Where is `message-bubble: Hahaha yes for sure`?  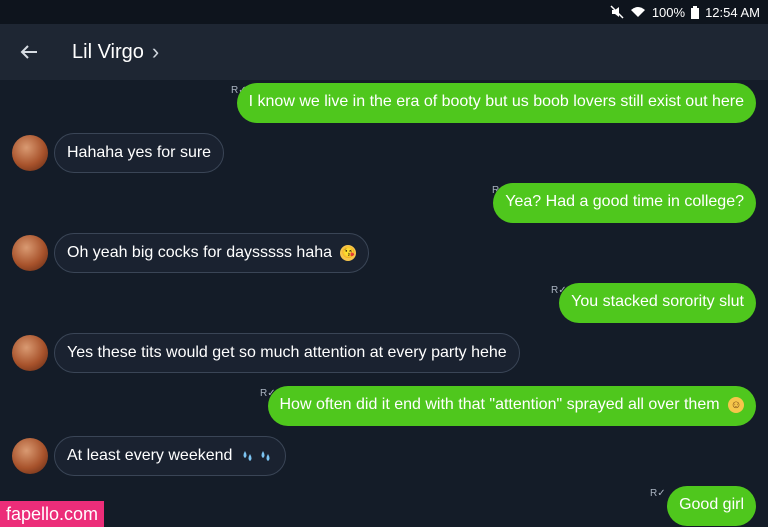 message-bubble: Hahaha yes for sure is located at coordinates (139, 153).